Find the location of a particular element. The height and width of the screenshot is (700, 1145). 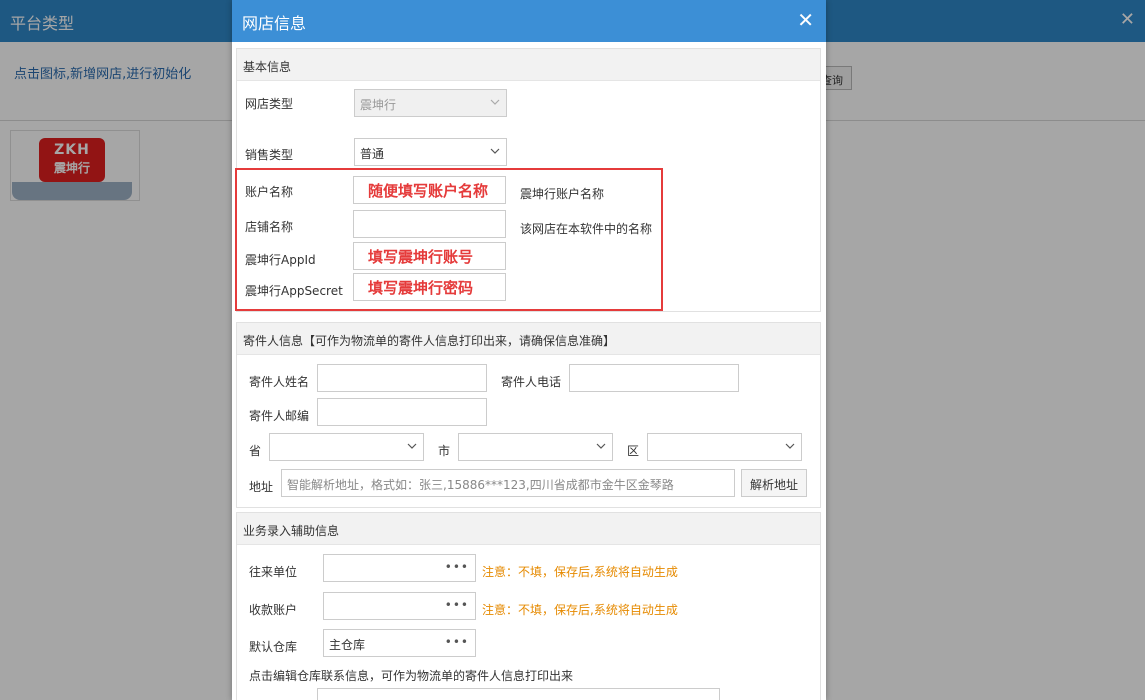

city-select is located at coordinates (535, 447).